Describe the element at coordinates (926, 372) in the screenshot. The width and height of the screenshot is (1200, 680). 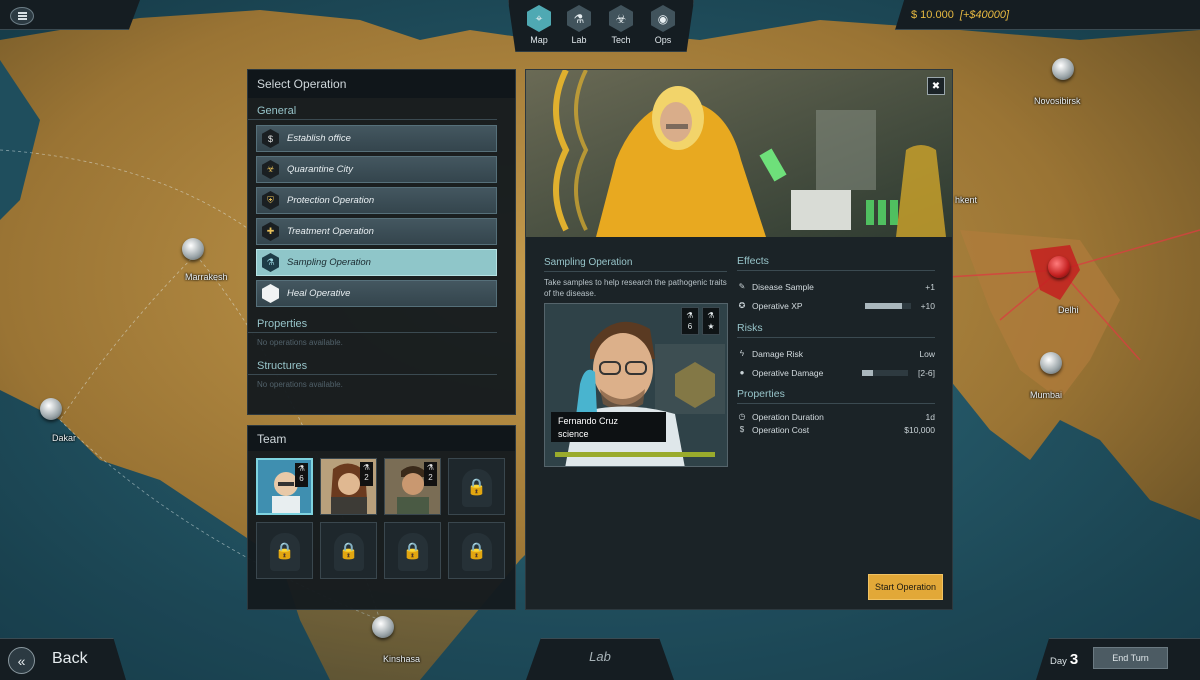
I see `risk-value: [2-6]` at that location.